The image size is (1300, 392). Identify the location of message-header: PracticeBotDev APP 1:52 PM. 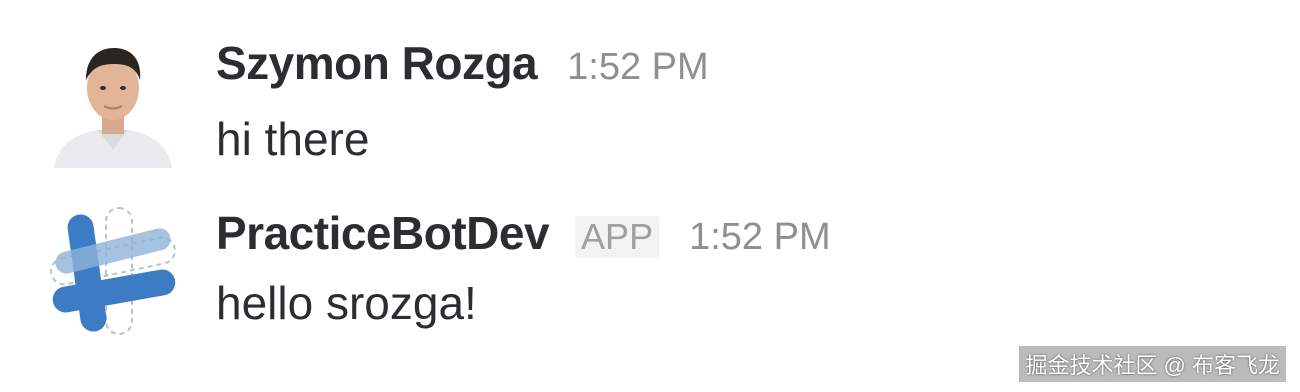
(523, 233).